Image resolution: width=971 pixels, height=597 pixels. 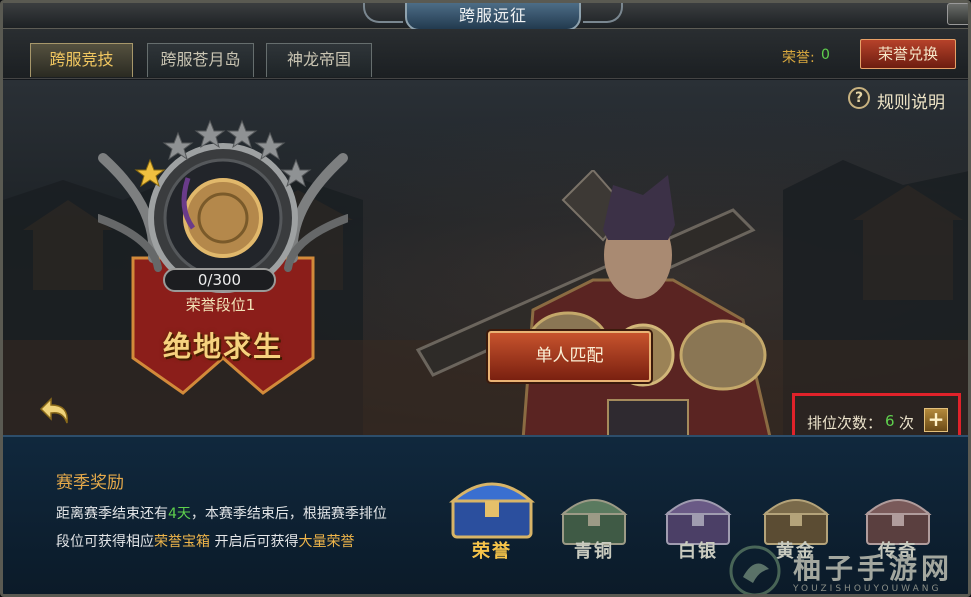 I want to click on reward-text: ，本赛季结束后，根据赛季排位, so click(x=288, y=514).